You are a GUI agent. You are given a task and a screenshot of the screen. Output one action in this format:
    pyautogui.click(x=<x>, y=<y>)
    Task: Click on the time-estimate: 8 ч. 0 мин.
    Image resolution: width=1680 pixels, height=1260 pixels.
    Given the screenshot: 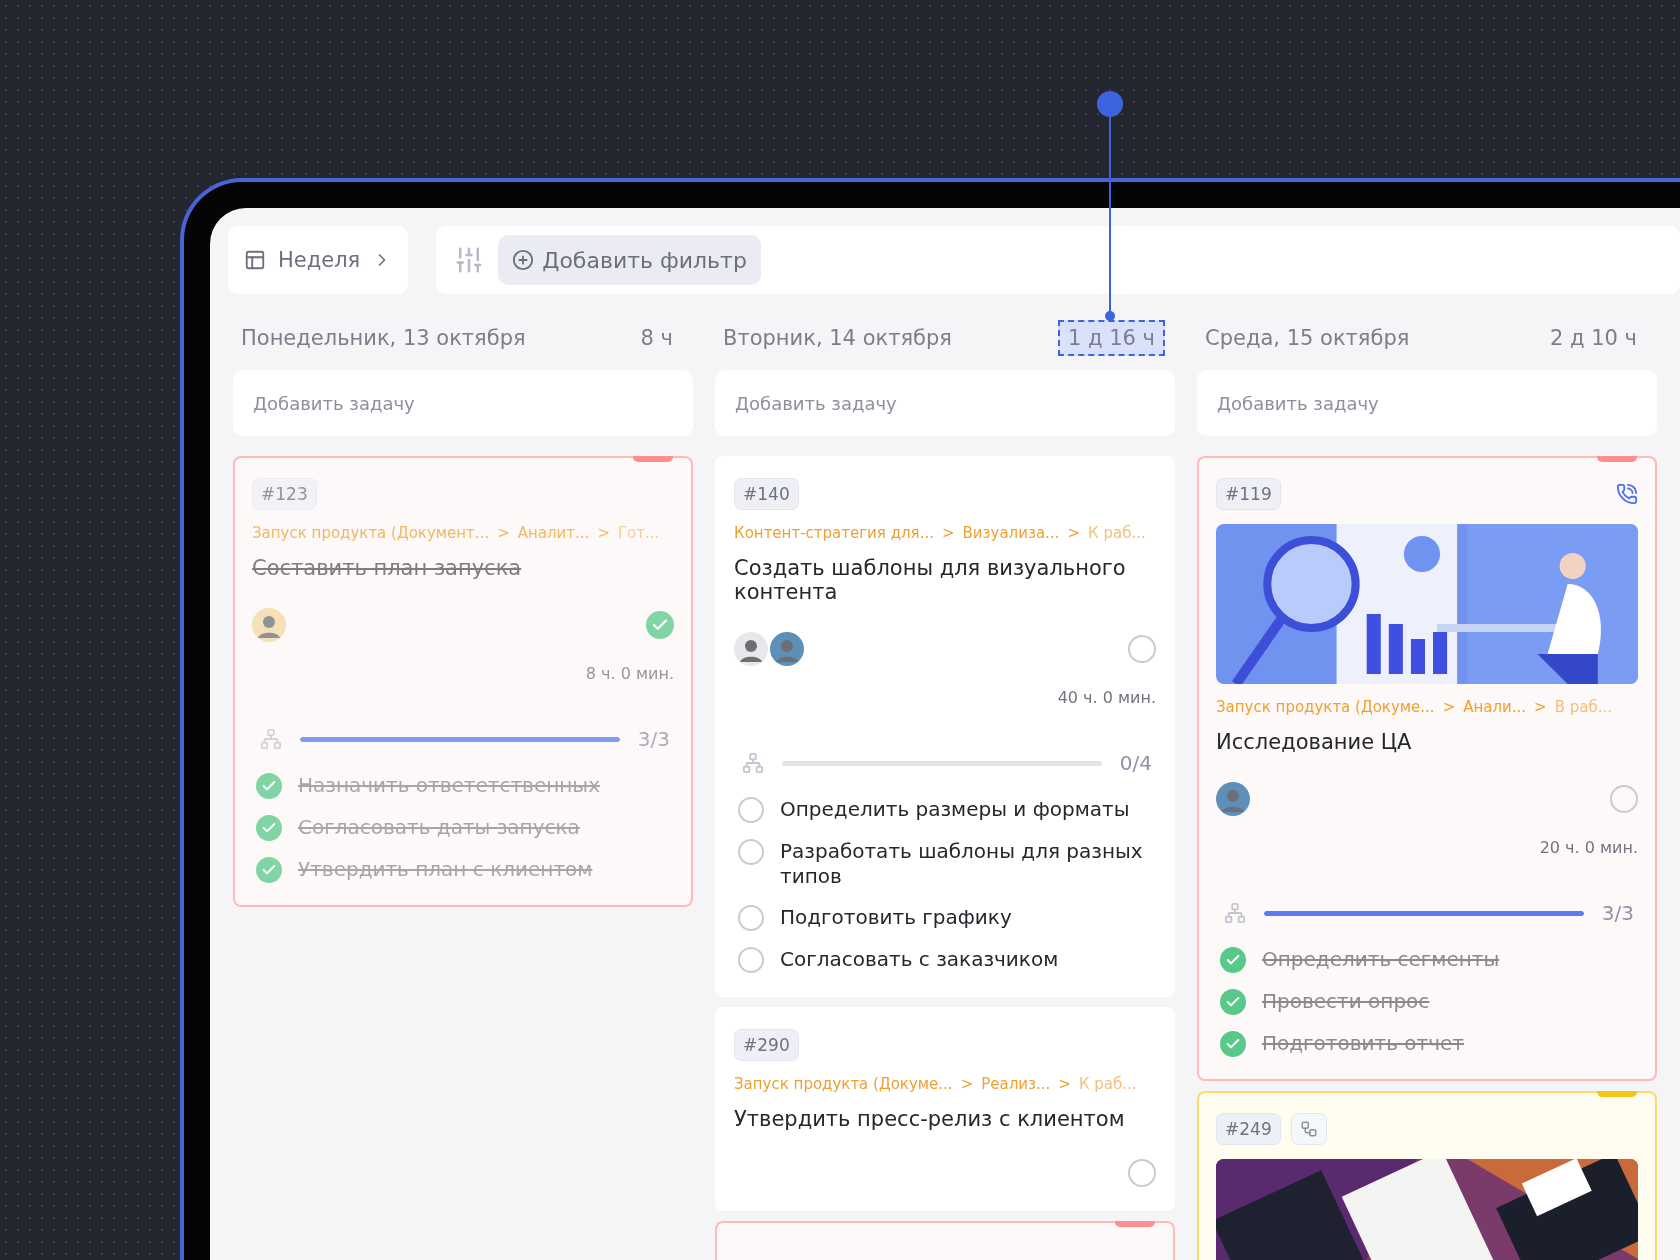 What is the action you would take?
    pyautogui.click(x=629, y=673)
    